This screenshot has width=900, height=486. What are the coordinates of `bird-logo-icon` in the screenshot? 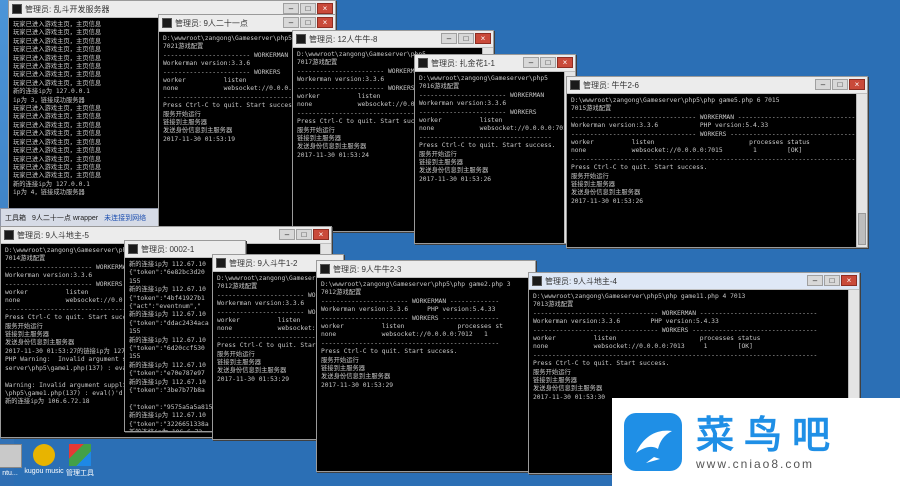 It's located at (653, 442).